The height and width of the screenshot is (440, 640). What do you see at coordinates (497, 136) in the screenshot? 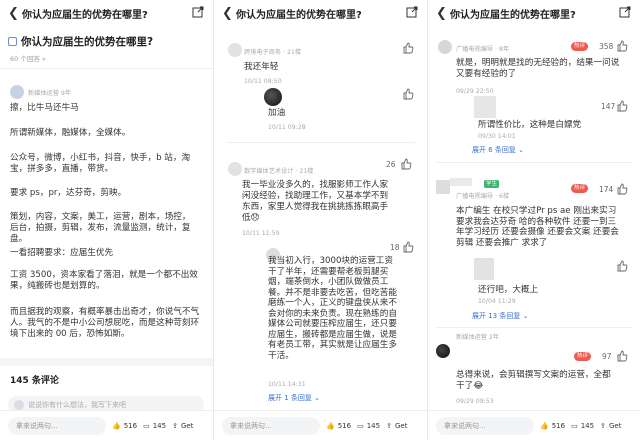
I see `comment-time: 09/30 14:01` at bounding box center [497, 136].